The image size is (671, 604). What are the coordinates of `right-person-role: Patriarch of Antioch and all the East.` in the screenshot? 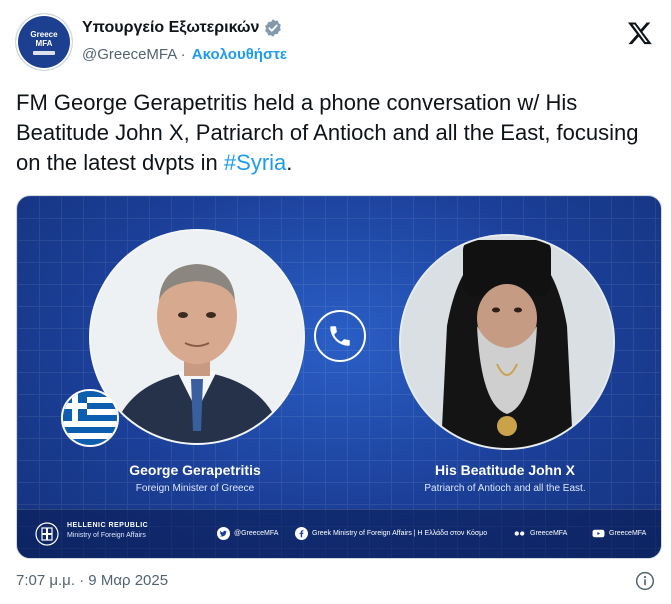 It's located at (505, 488).